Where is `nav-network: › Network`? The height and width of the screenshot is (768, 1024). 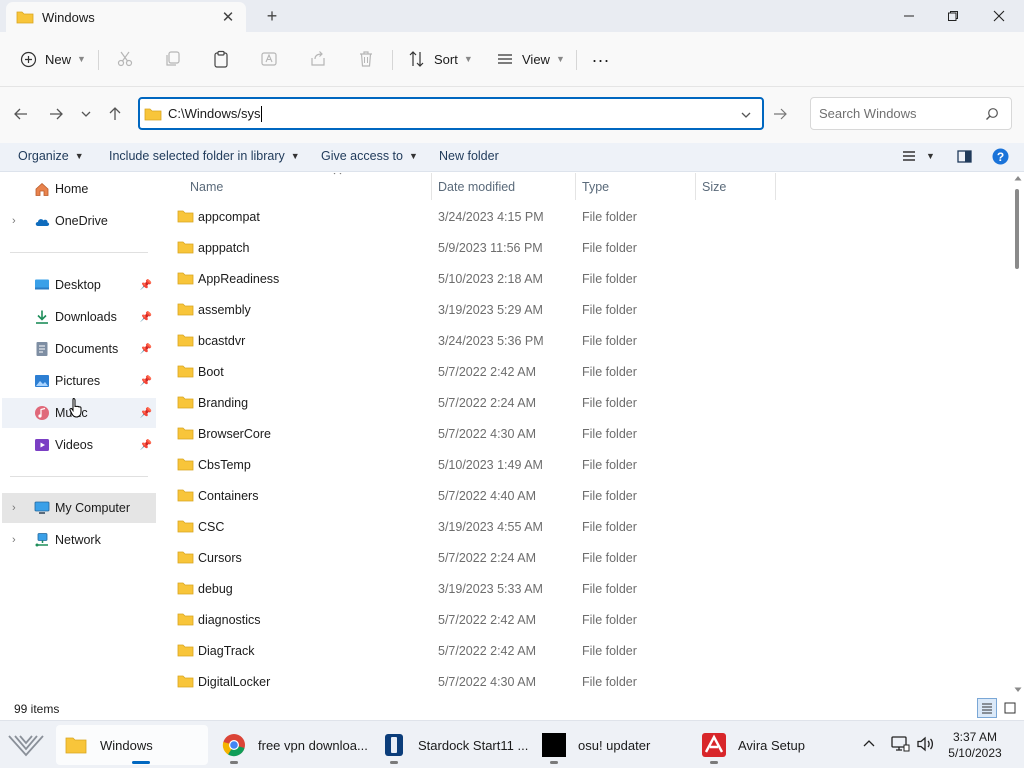
nav-network: › Network is located at coordinates (79, 540).